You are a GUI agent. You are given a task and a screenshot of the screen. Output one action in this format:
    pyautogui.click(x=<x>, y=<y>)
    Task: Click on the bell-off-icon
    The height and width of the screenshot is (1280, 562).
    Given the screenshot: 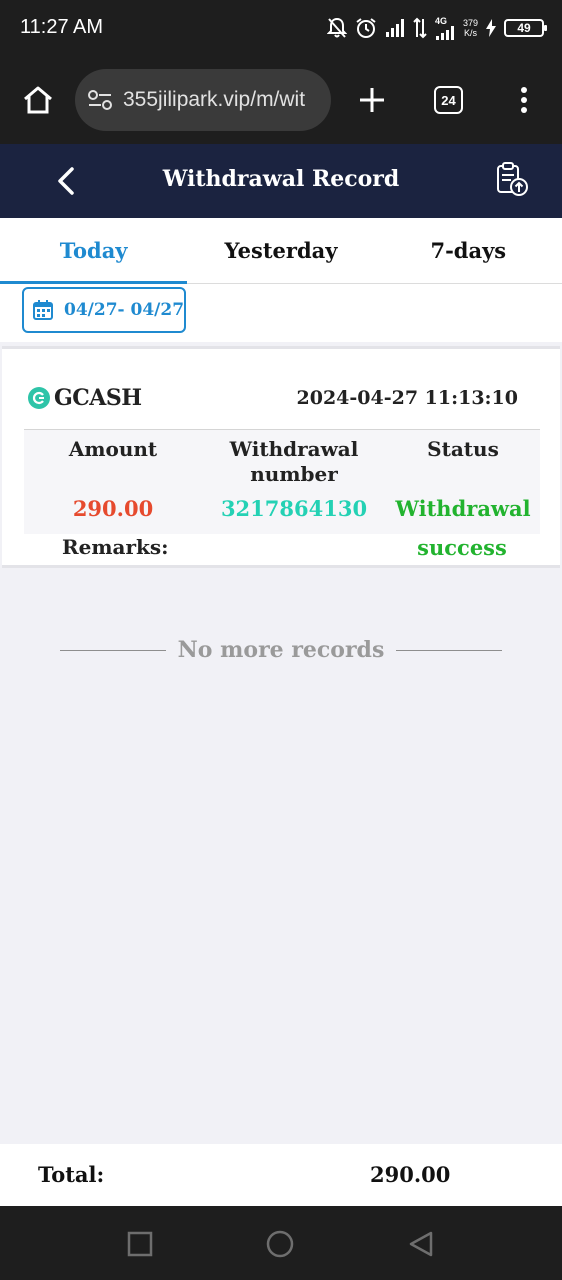 What is the action you would take?
    pyautogui.click(x=336, y=28)
    